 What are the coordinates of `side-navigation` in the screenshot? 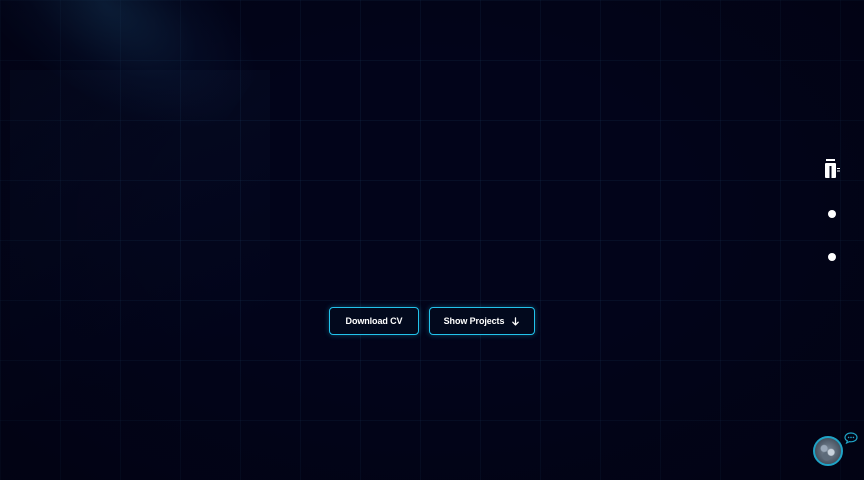 It's located at (832, 209).